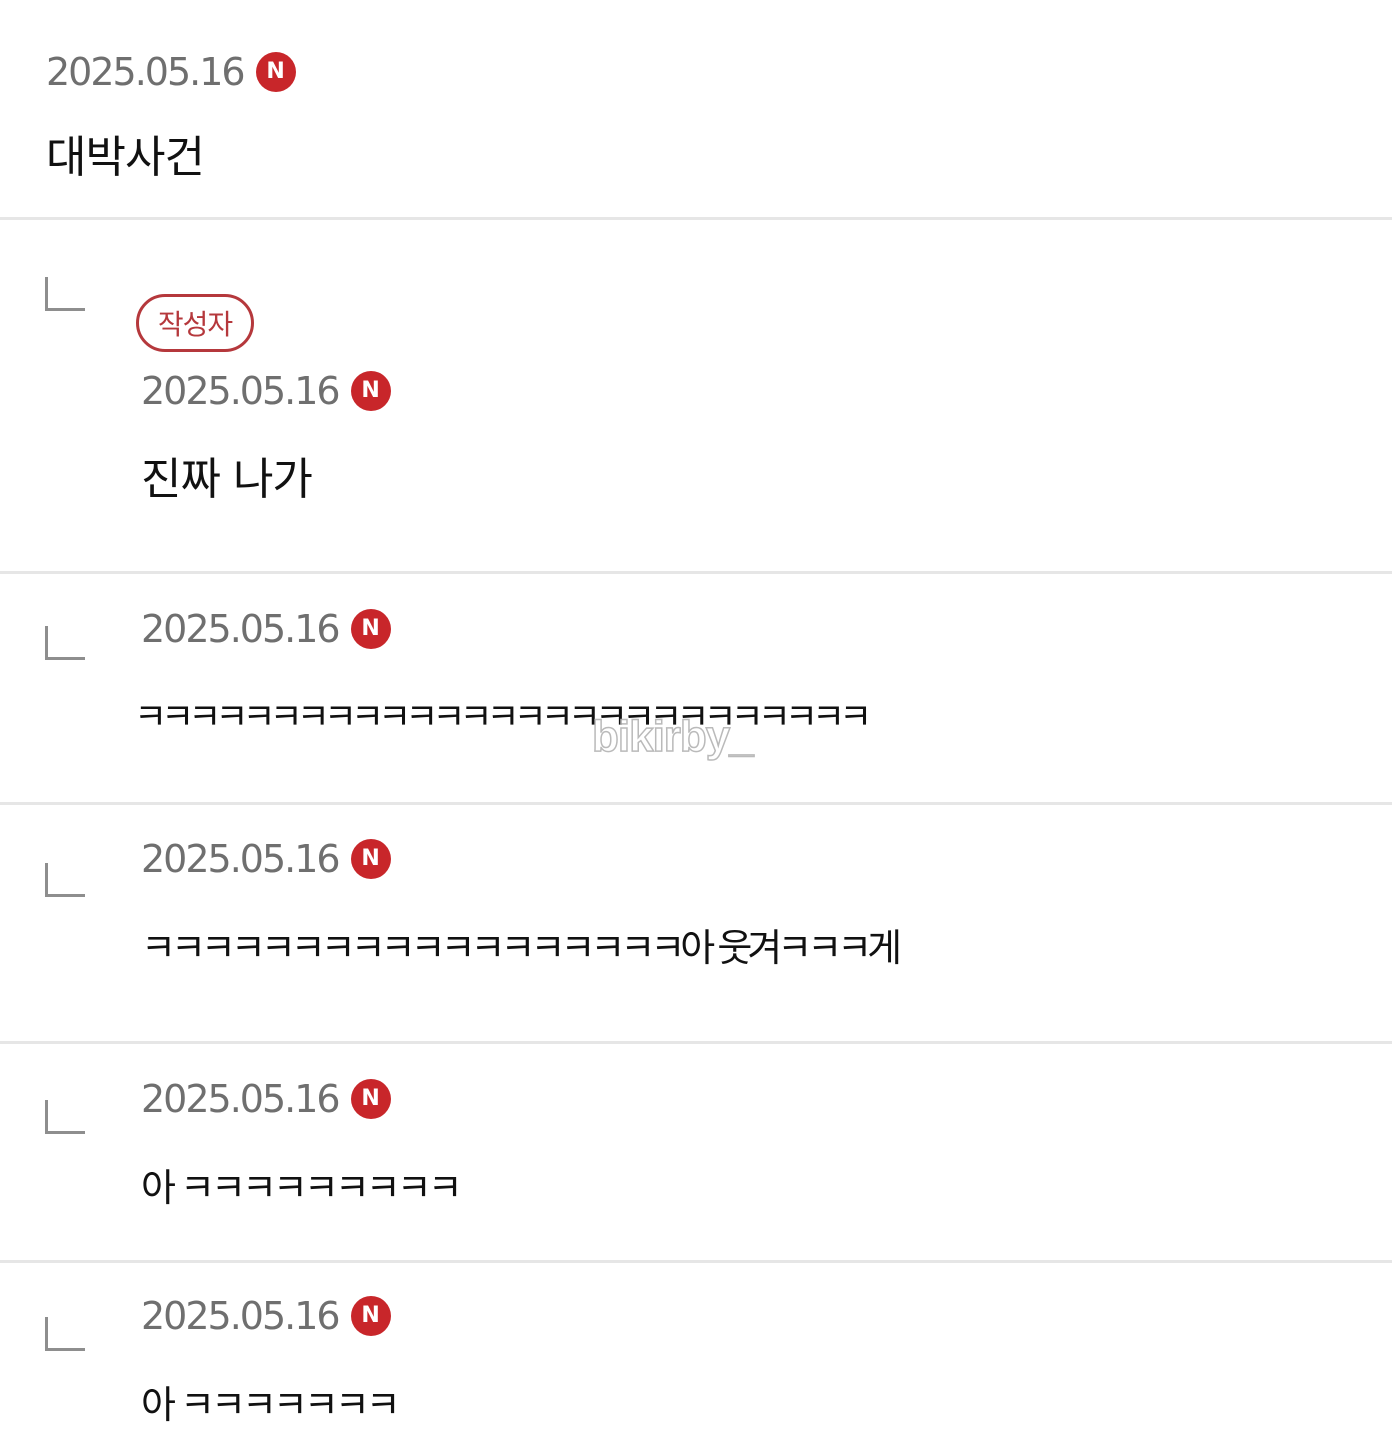  I want to click on comment-text: 대박사건, so click(125, 157).